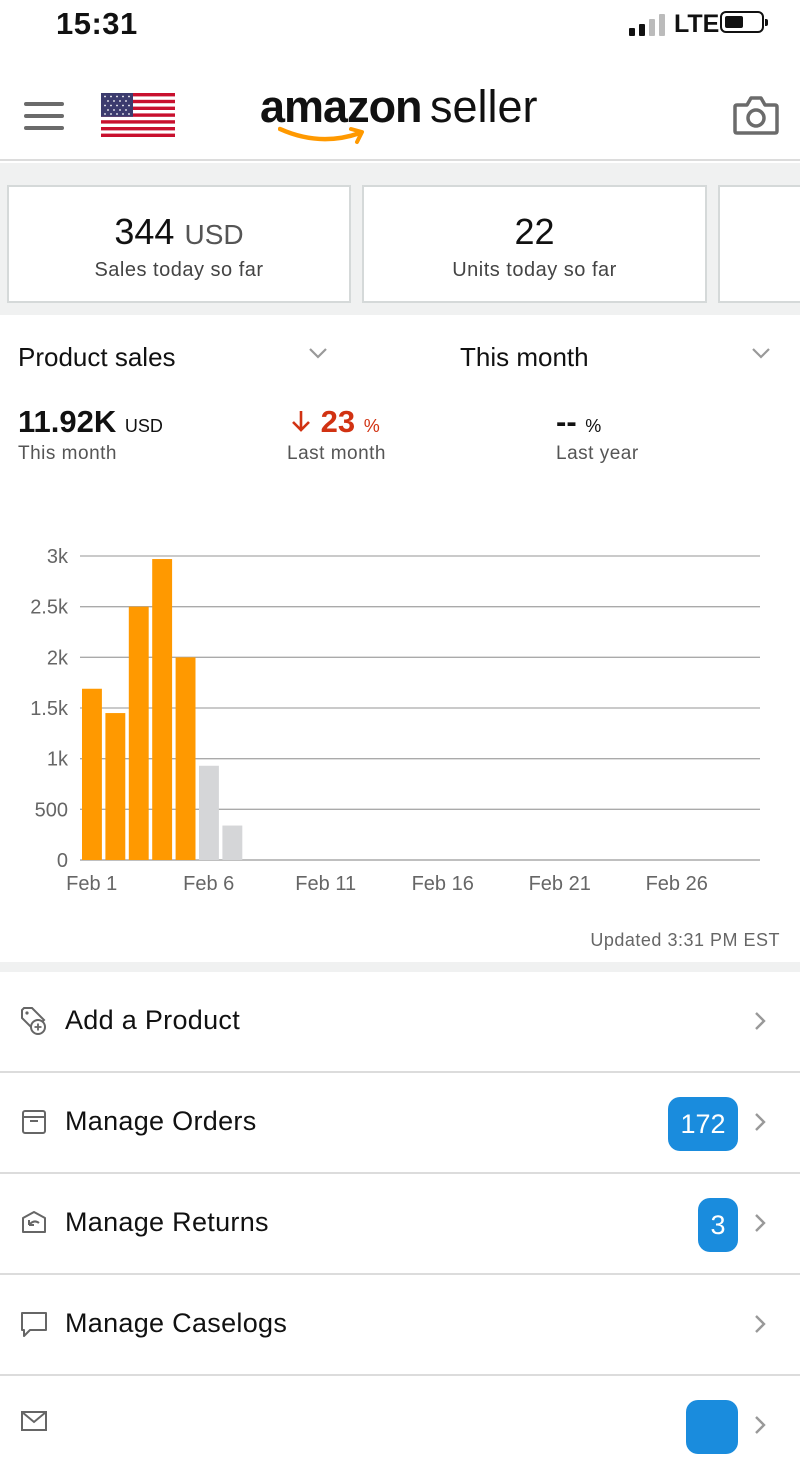 Image resolution: width=800 pixels, height=1477 pixels. Describe the element at coordinates (153, 1020) in the screenshot. I see `menu-item-label: Add a Product` at that location.